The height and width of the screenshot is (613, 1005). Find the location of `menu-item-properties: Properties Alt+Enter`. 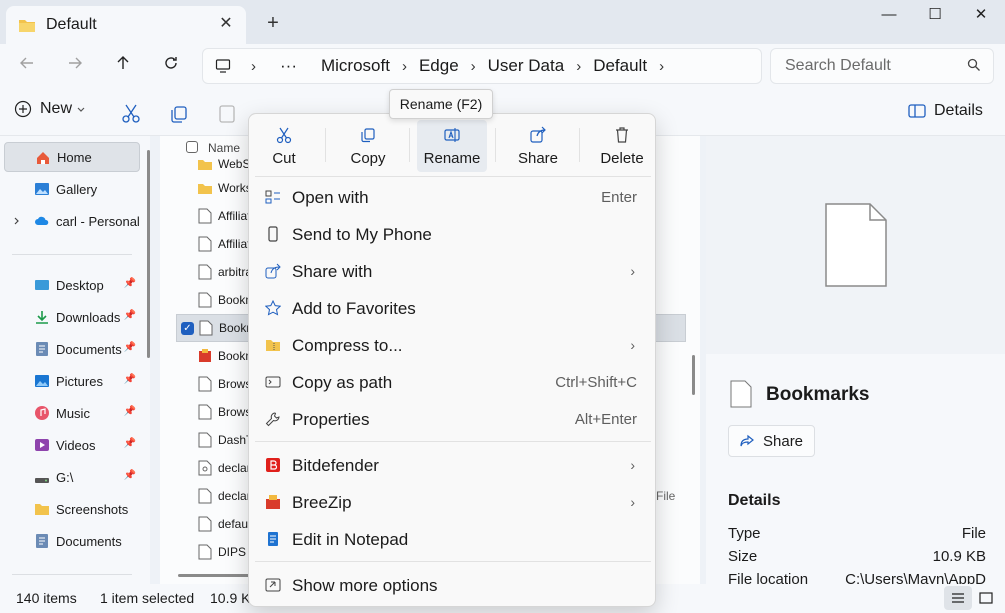

menu-item-properties: Properties Alt+Enter is located at coordinates (453, 419).